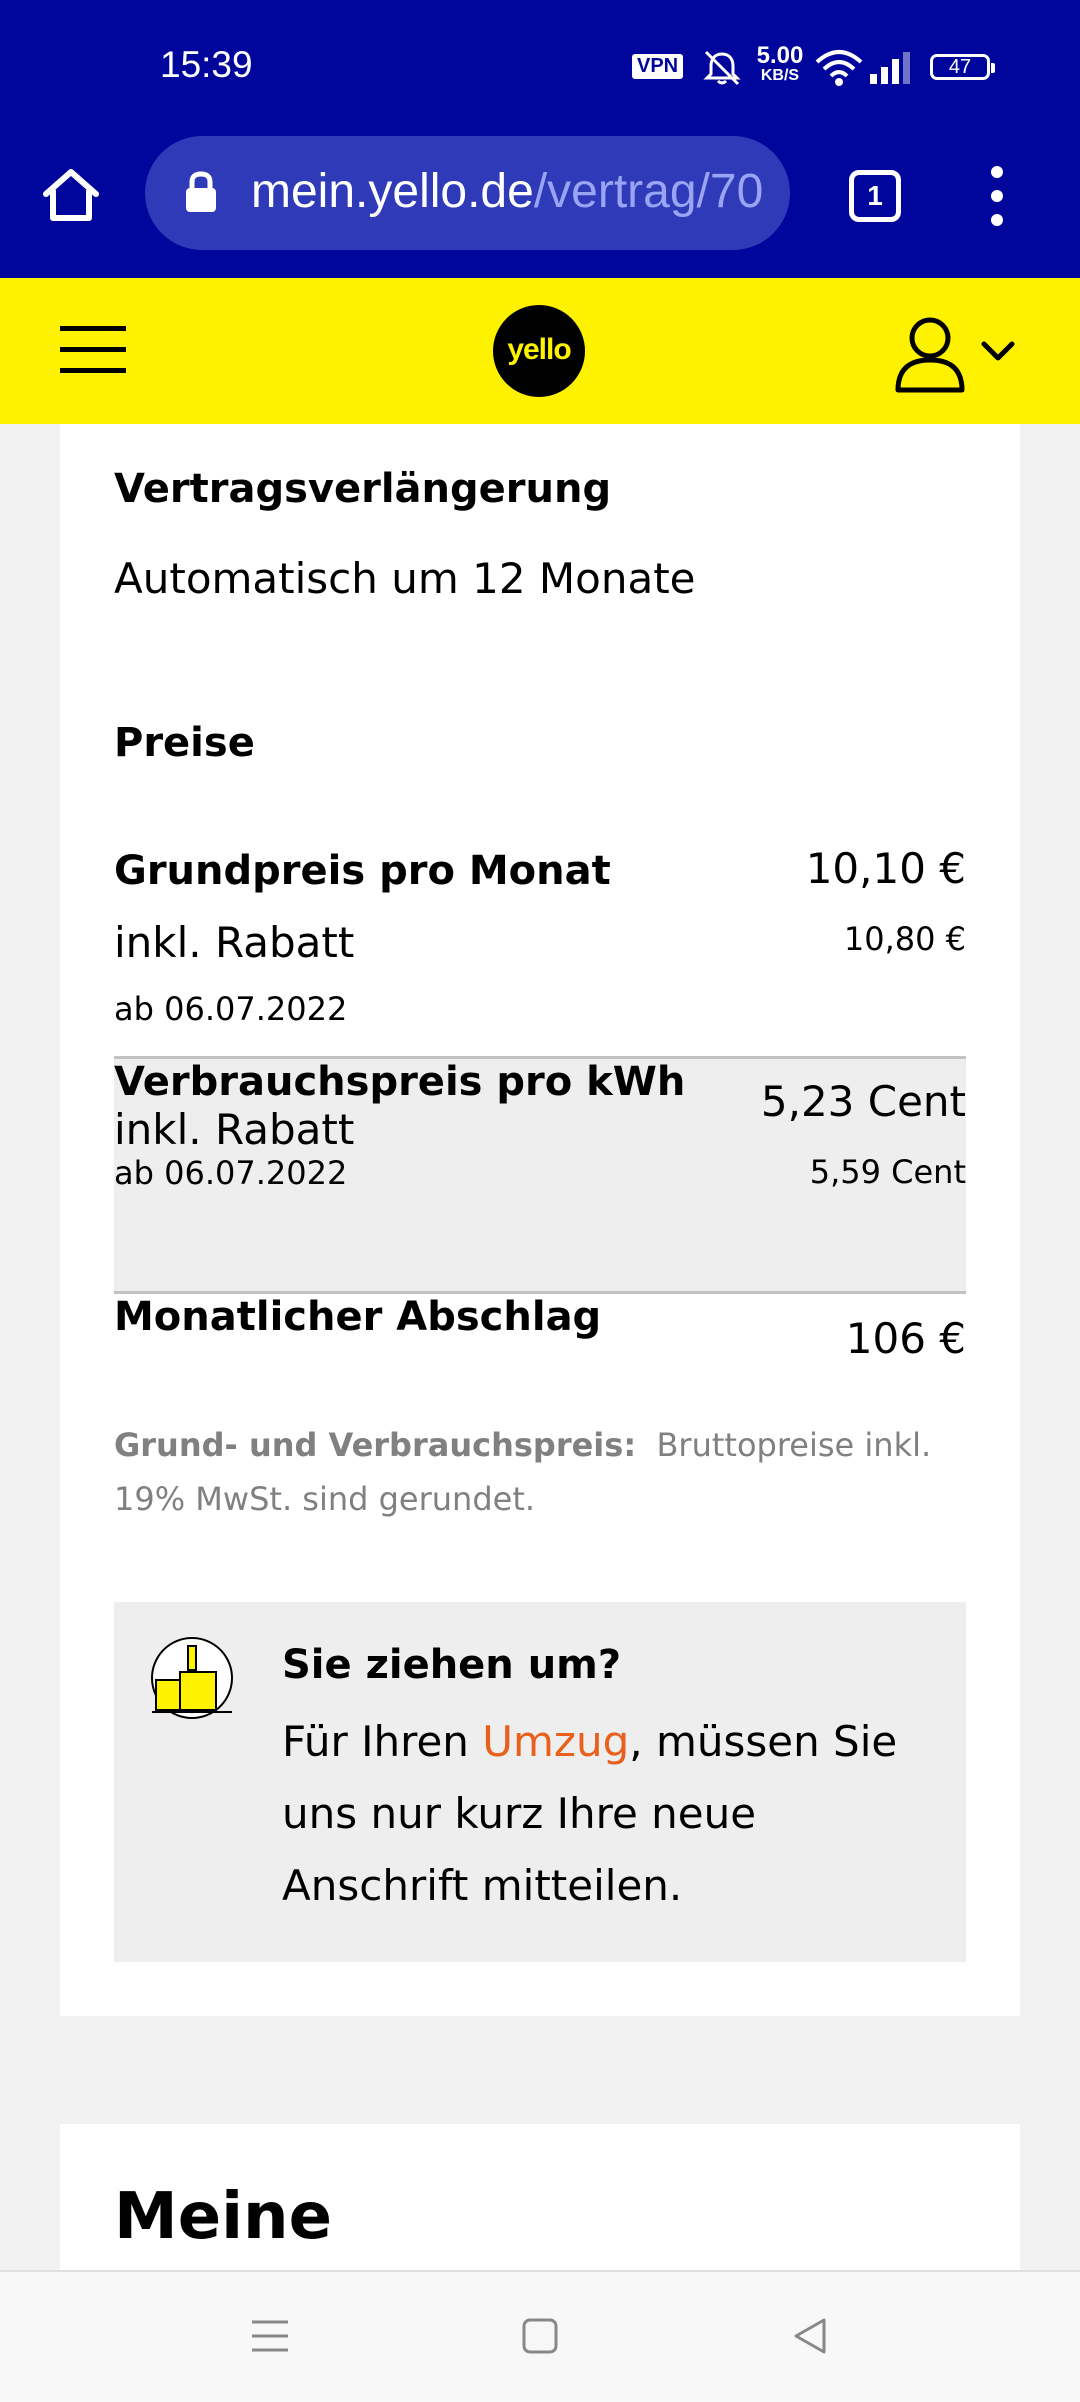  Describe the element at coordinates (540, 68) in the screenshot. I see `status-bar: 15:39 VPN 5.00 KB/S 47` at that location.